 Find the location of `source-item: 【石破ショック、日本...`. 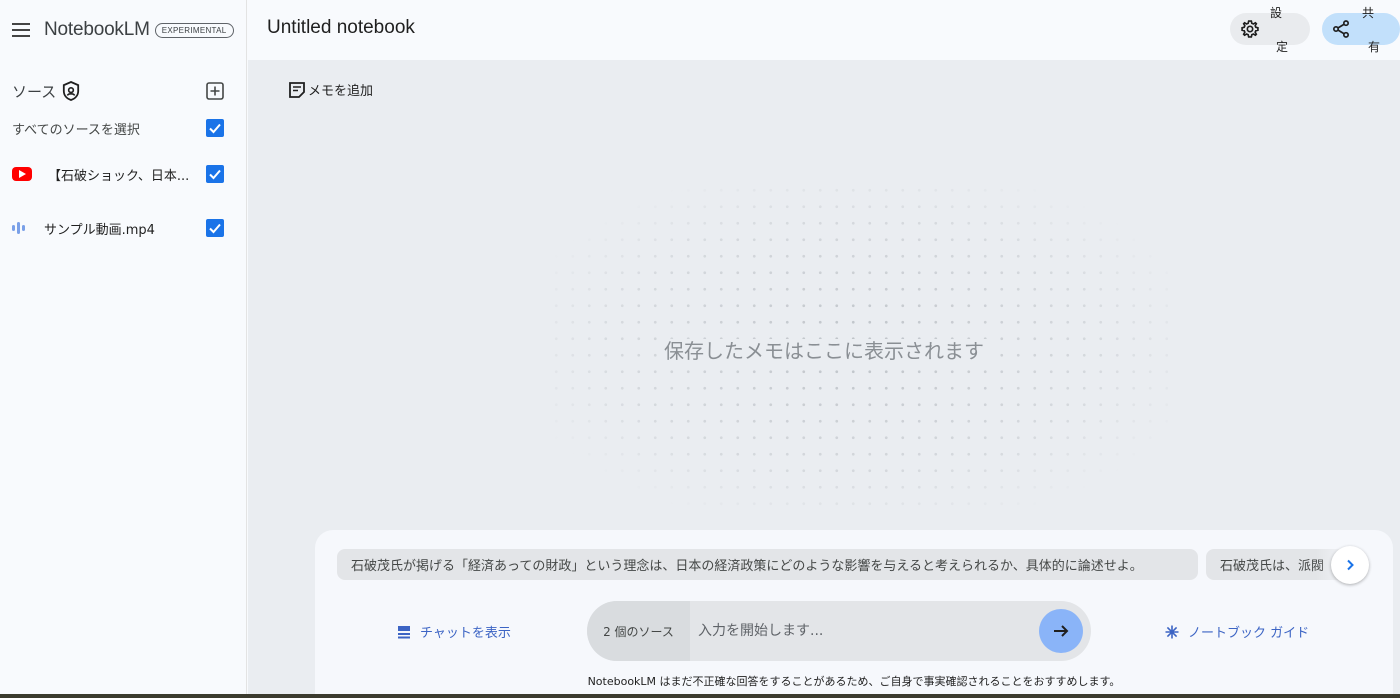

source-item: 【石破ショック、日本... is located at coordinates (118, 174).